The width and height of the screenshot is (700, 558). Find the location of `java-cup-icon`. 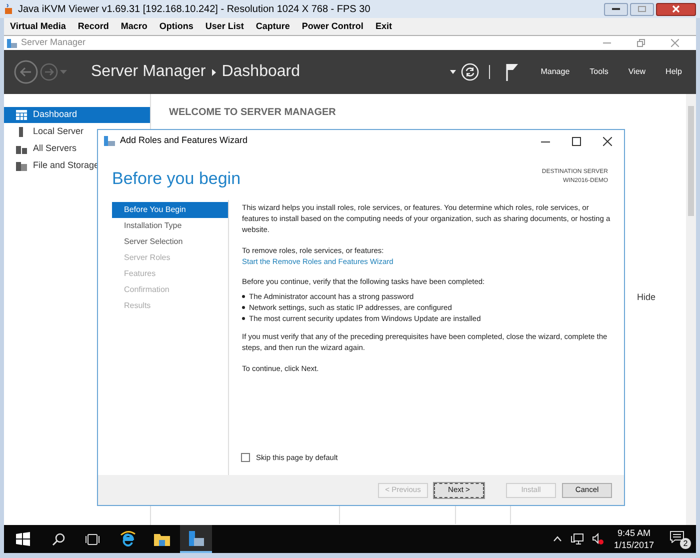

java-cup-icon is located at coordinates (9, 9).